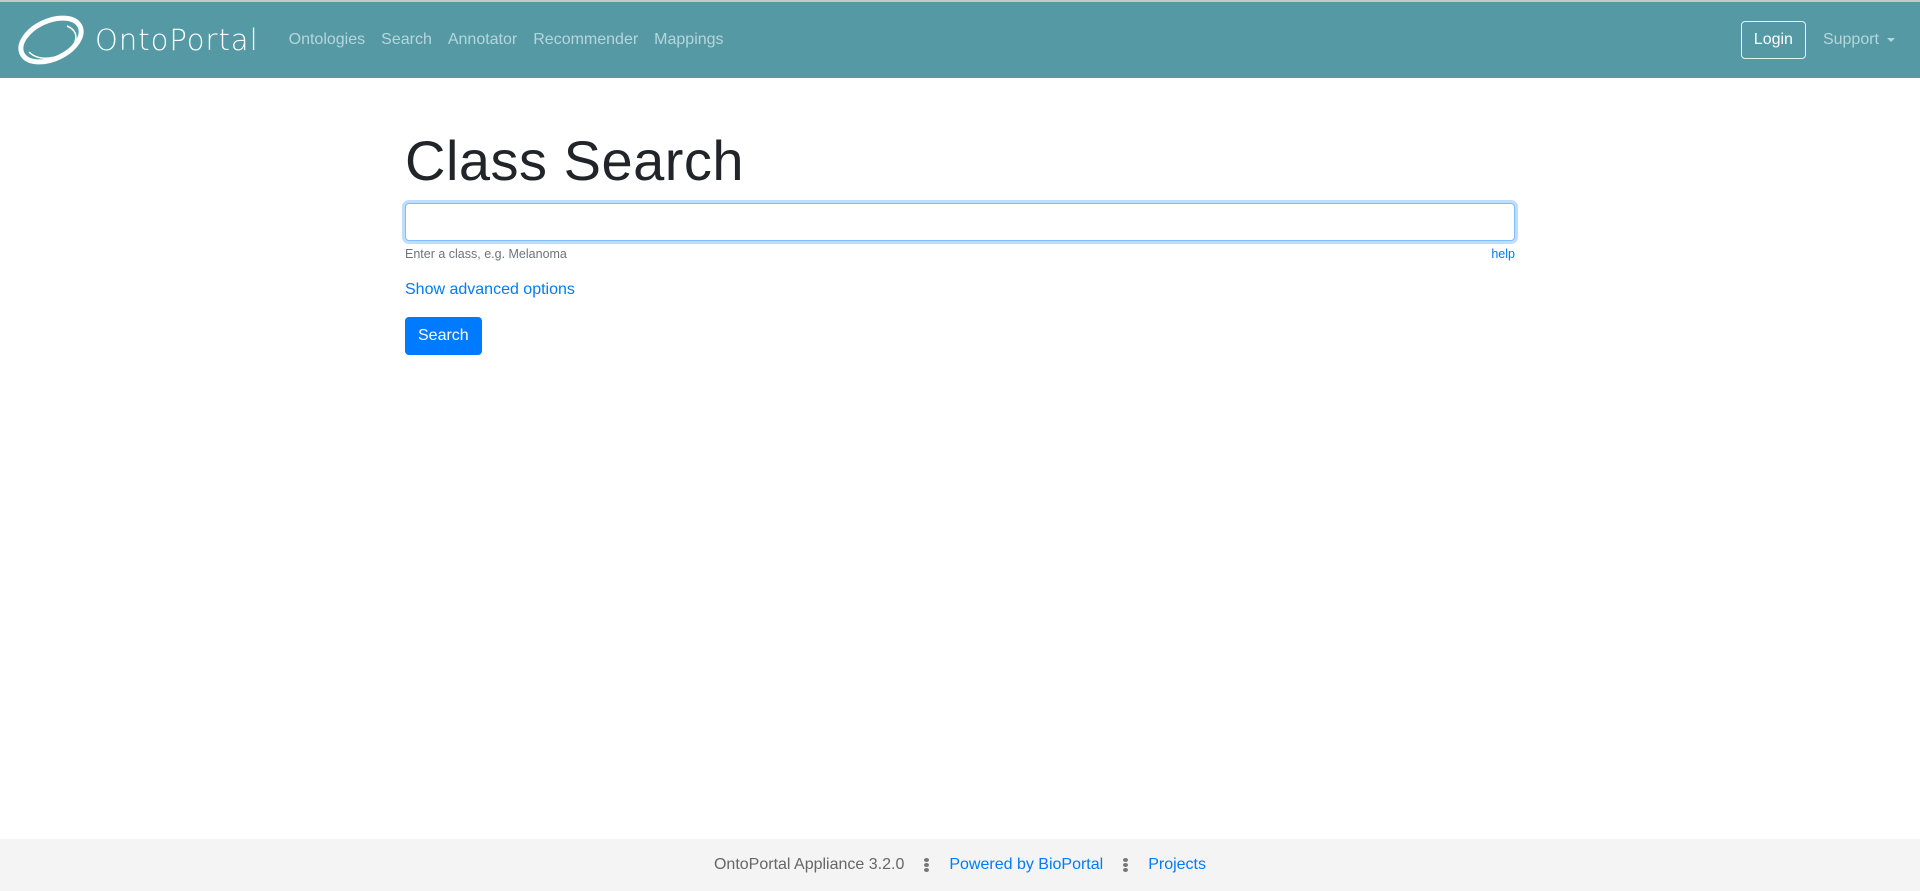 The width and height of the screenshot is (1920, 891). What do you see at coordinates (1817, 40) in the screenshot?
I see `nav-right: Login Support` at bounding box center [1817, 40].